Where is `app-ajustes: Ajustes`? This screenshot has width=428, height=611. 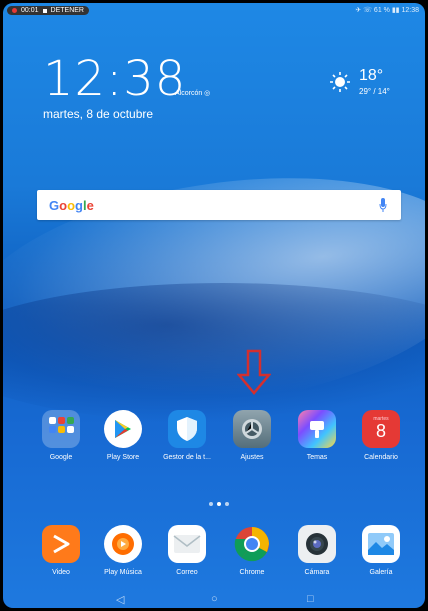 app-ajustes: Ajustes is located at coordinates (252, 435).